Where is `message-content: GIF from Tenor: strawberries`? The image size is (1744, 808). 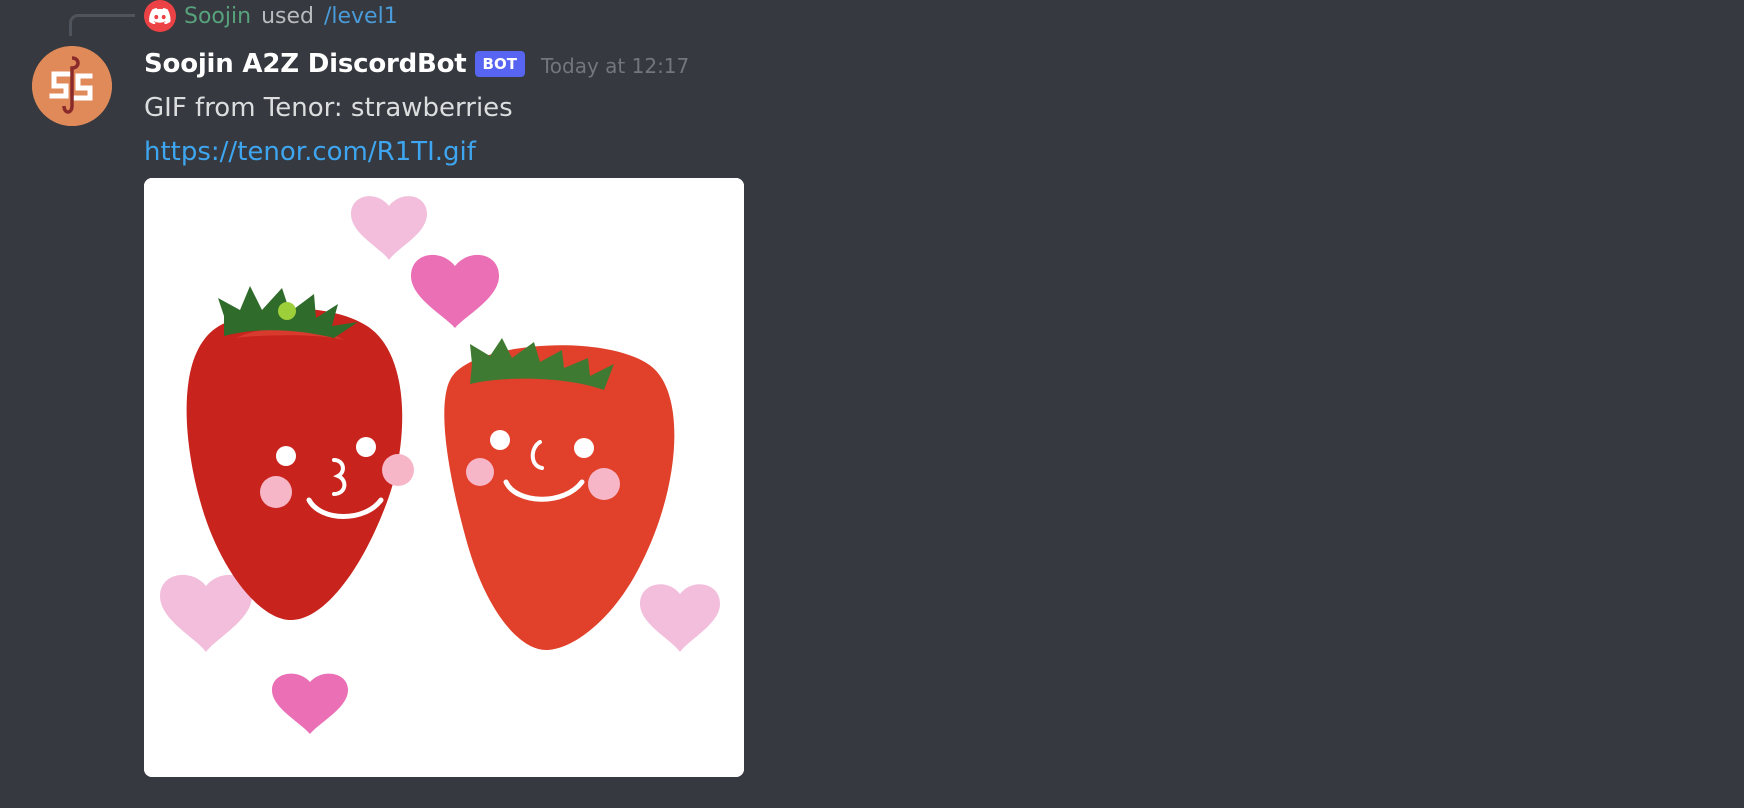
message-content: GIF from Tenor: strawberries is located at coordinates (328, 108).